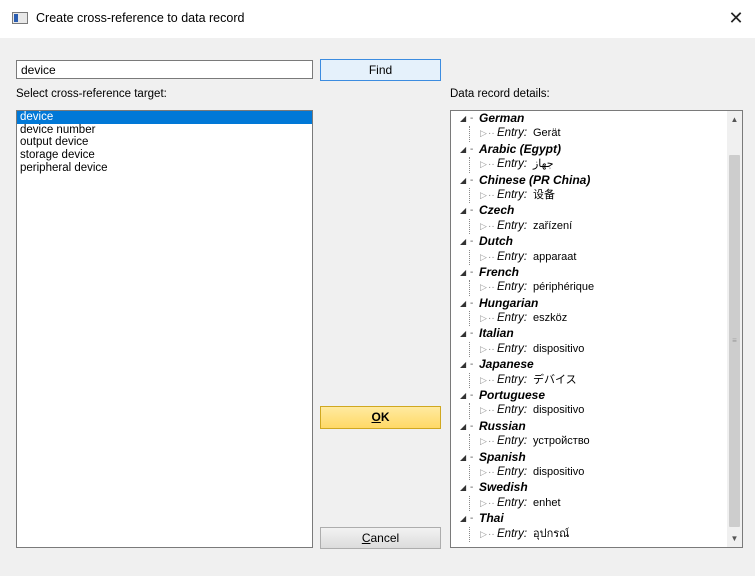 This screenshot has height=576, width=755. Describe the element at coordinates (589, 380) in the screenshot. I see `entry-node: ▷ ·· Entry: デバイス` at that location.